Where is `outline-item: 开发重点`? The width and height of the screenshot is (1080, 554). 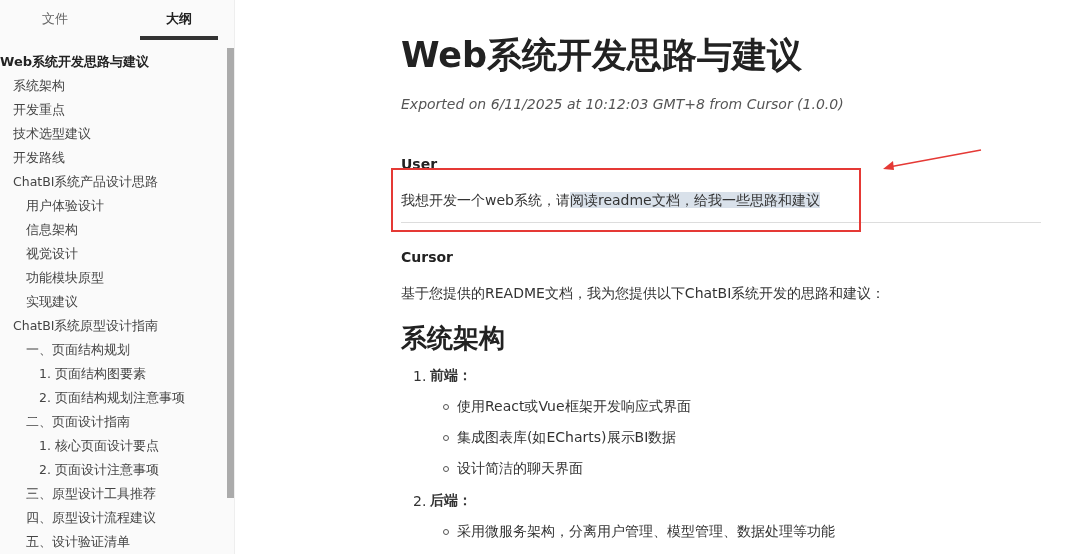
outline-item: 开发重点 is located at coordinates (32, 110).